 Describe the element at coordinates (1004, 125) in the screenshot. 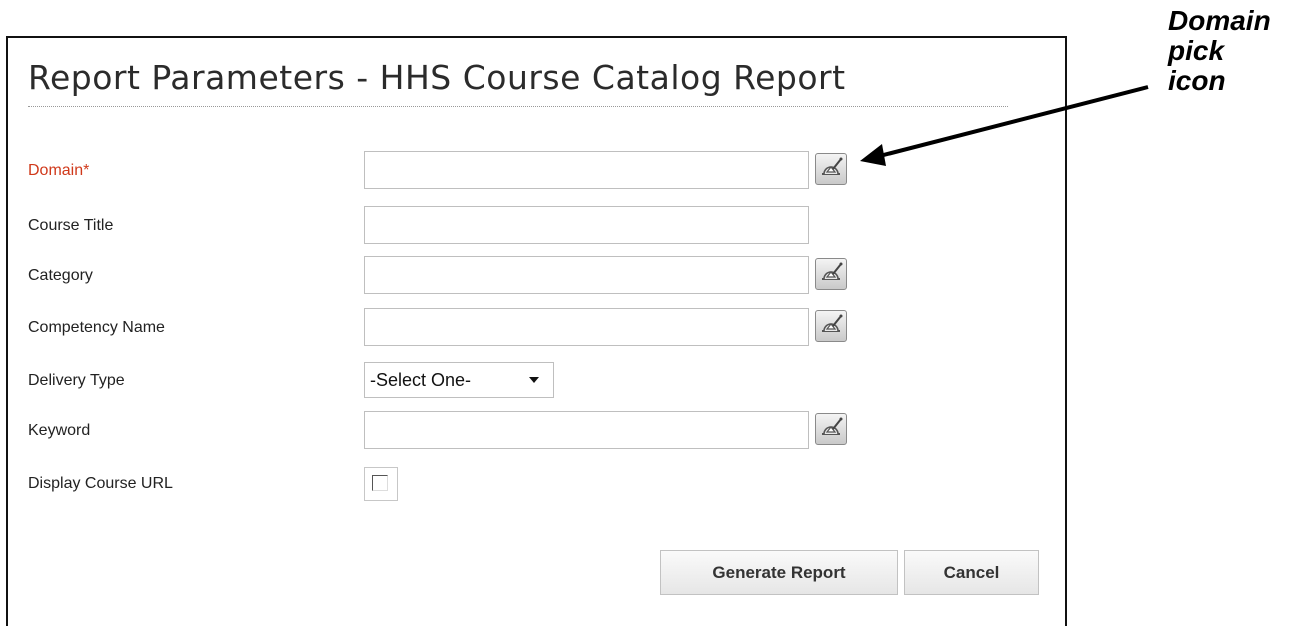

I see `callout-arrow-icon` at that location.